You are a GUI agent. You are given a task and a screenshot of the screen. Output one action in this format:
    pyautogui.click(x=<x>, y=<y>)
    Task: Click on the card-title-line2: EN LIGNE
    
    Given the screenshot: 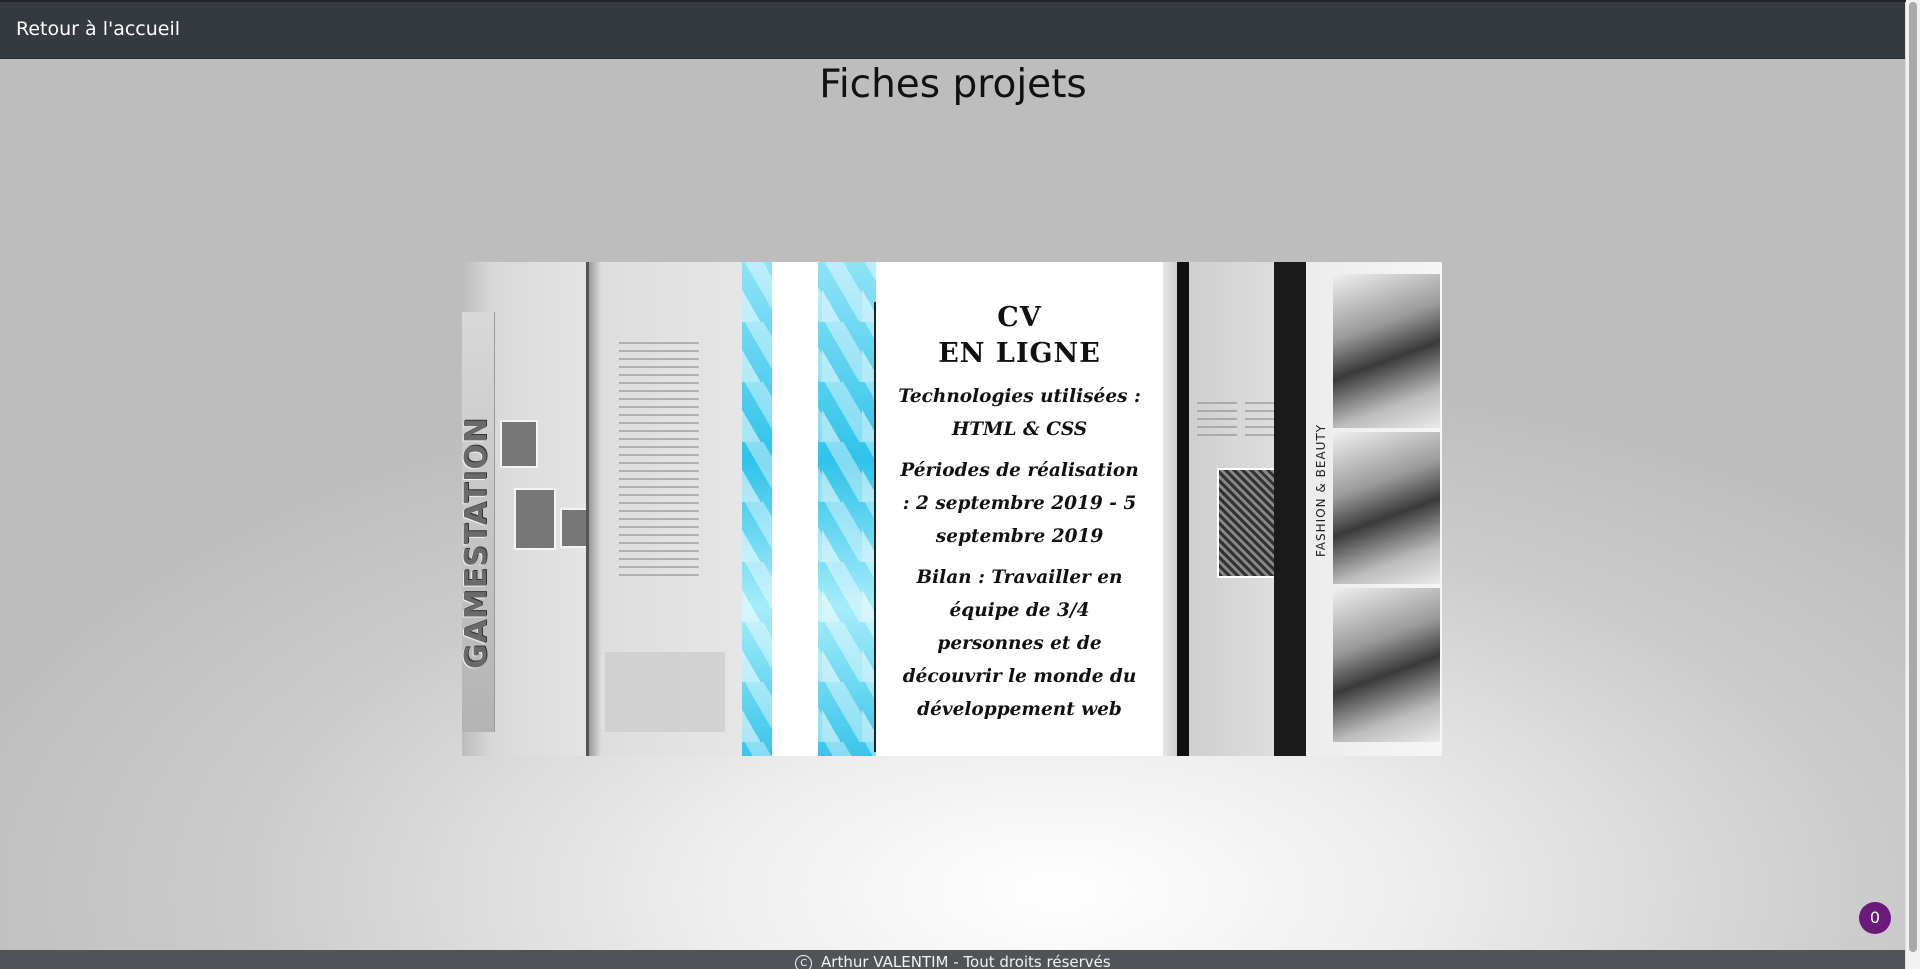 What is the action you would take?
    pyautogui.click(x=1019, y=353)
    